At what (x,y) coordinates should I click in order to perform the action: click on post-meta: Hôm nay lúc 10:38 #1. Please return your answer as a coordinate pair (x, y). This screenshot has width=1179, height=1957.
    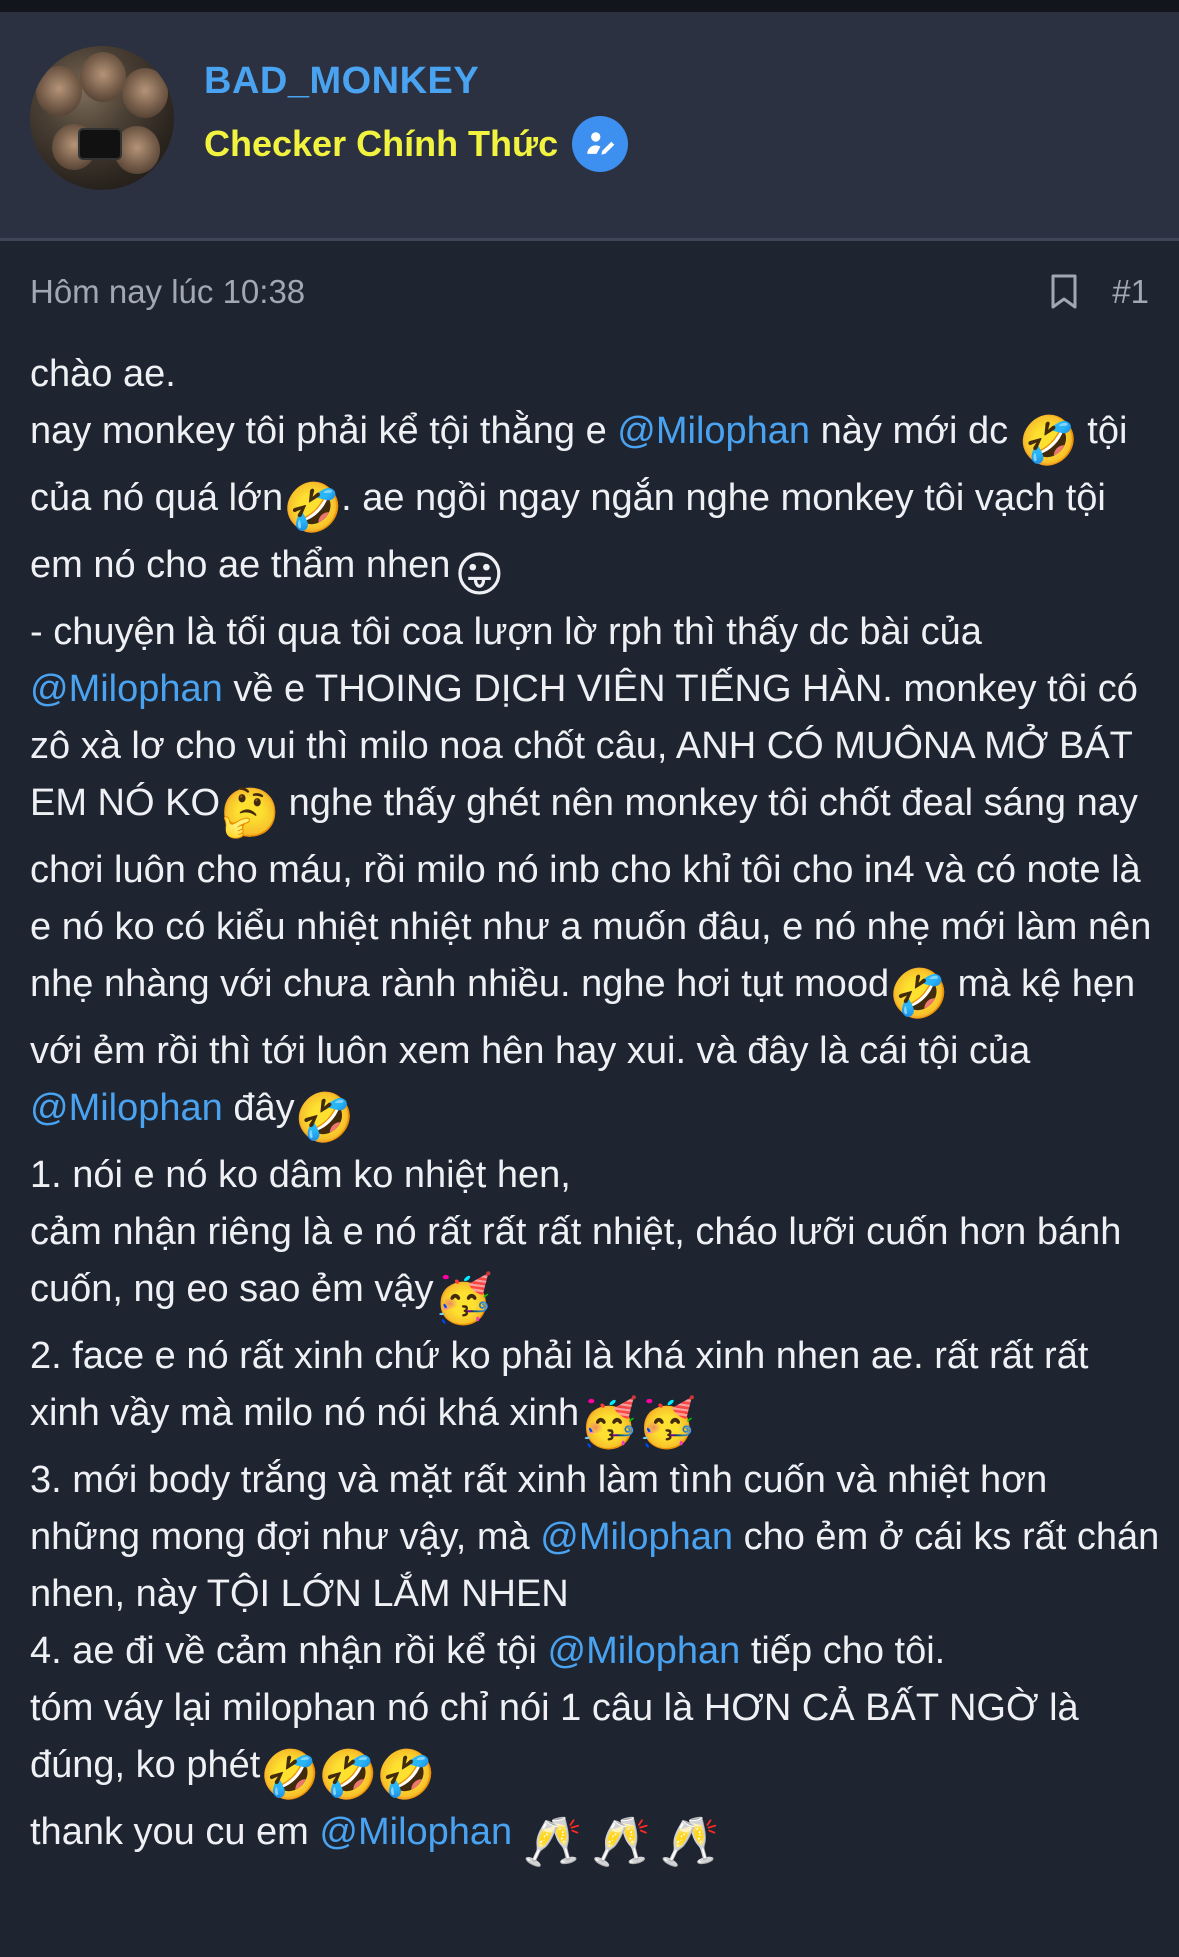
    Looking at the image, I should click on (589, 292).